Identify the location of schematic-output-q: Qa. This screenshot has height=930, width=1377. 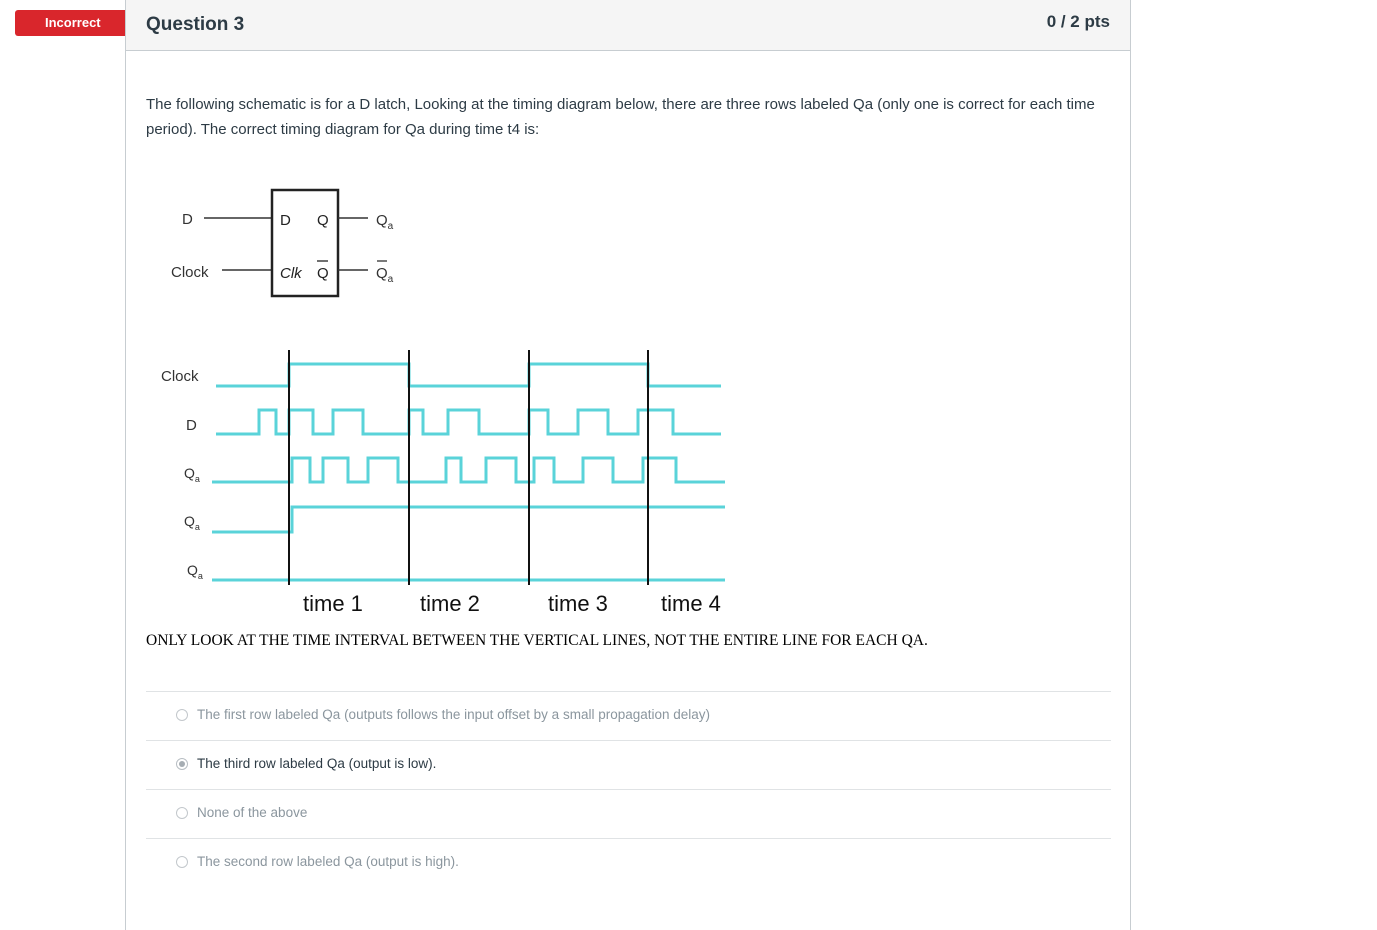
(385, 222).